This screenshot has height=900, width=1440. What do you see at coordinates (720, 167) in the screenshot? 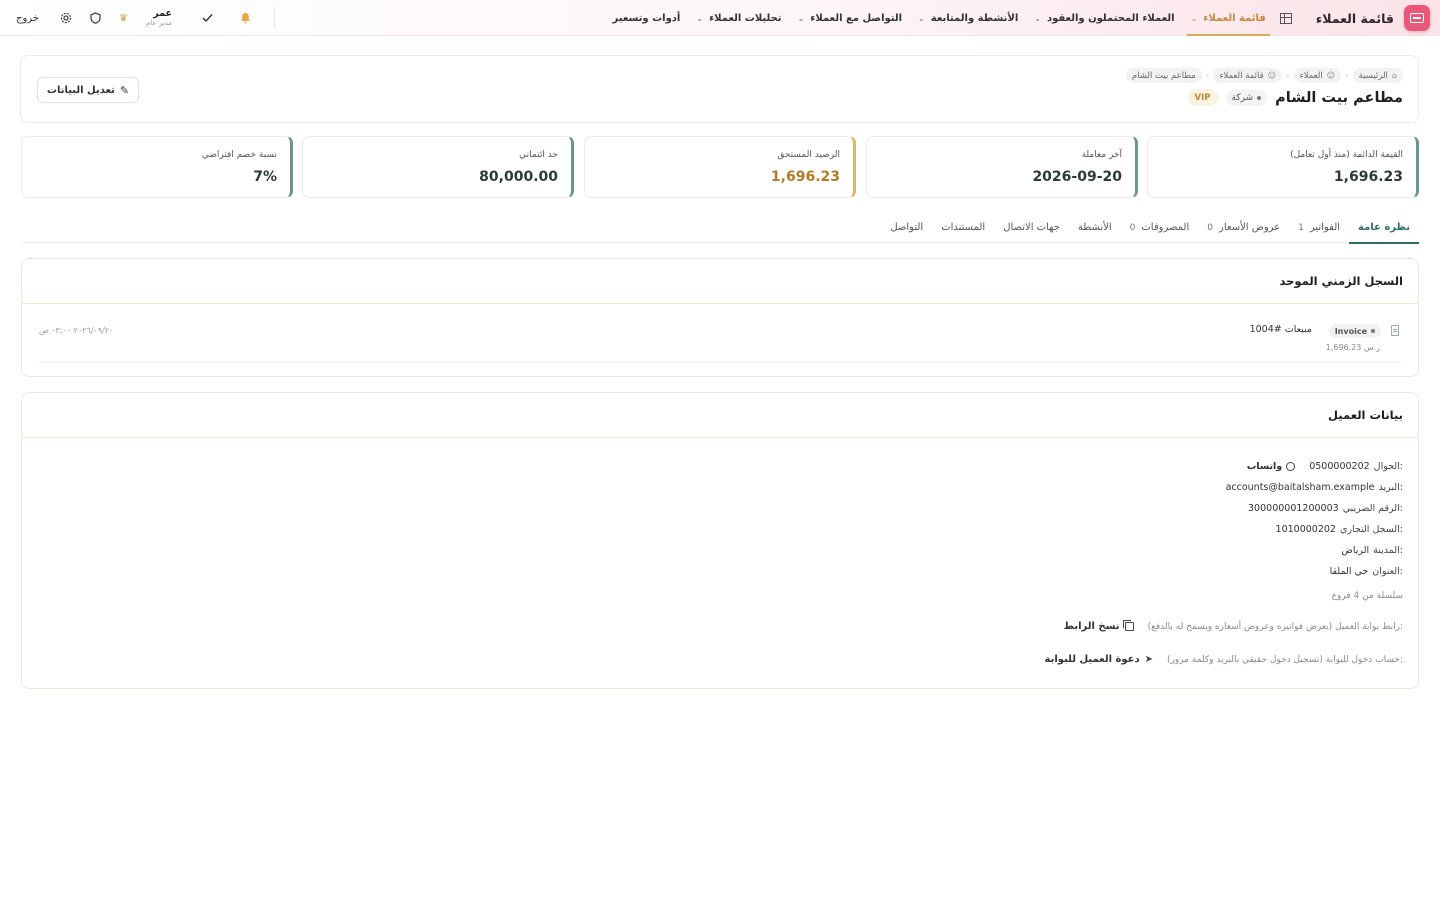
I see `stat-outstanding-balance: الرصيد المستحق 1,696.23` at bounding box center [720, 167].